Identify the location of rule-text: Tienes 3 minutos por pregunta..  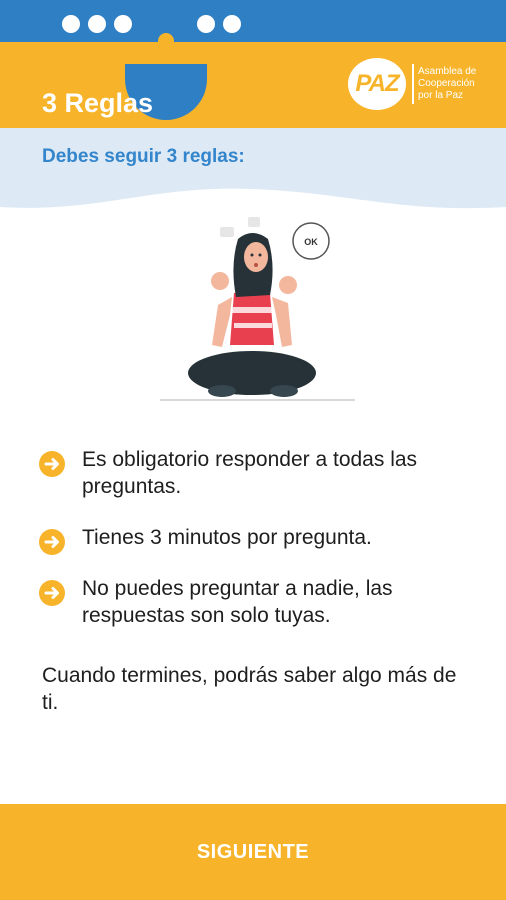
(227, 537).